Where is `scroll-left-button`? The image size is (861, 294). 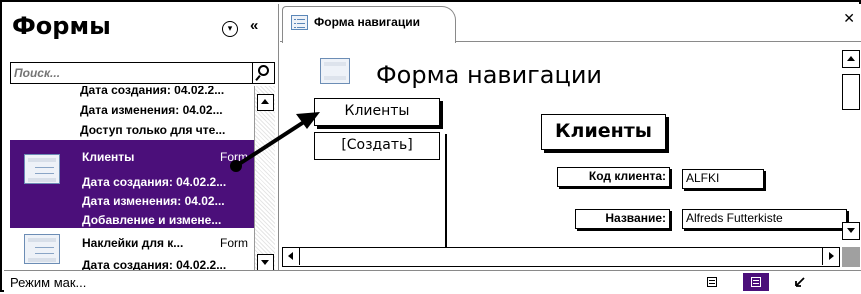
scroll-left-button is located at coordinates (291, 256).